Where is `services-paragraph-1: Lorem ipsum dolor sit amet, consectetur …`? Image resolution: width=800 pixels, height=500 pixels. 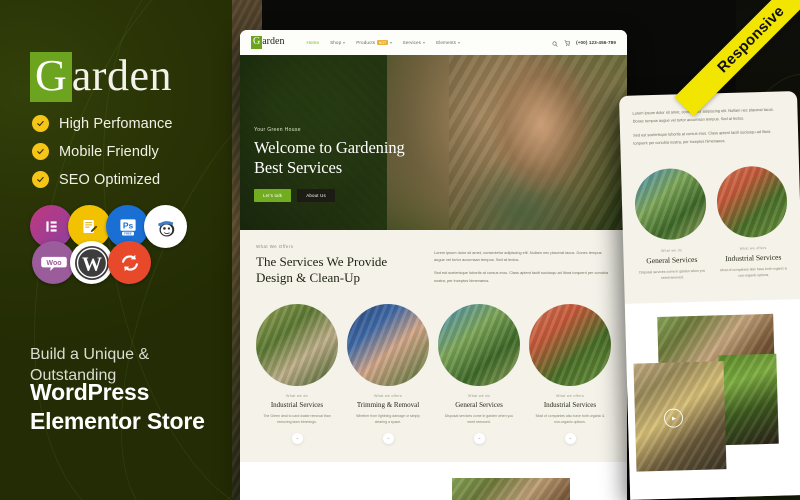 services-paragraph-1: Lorem ipsum dolor sit amet, consectetur … is located at coordinates (518, 256).